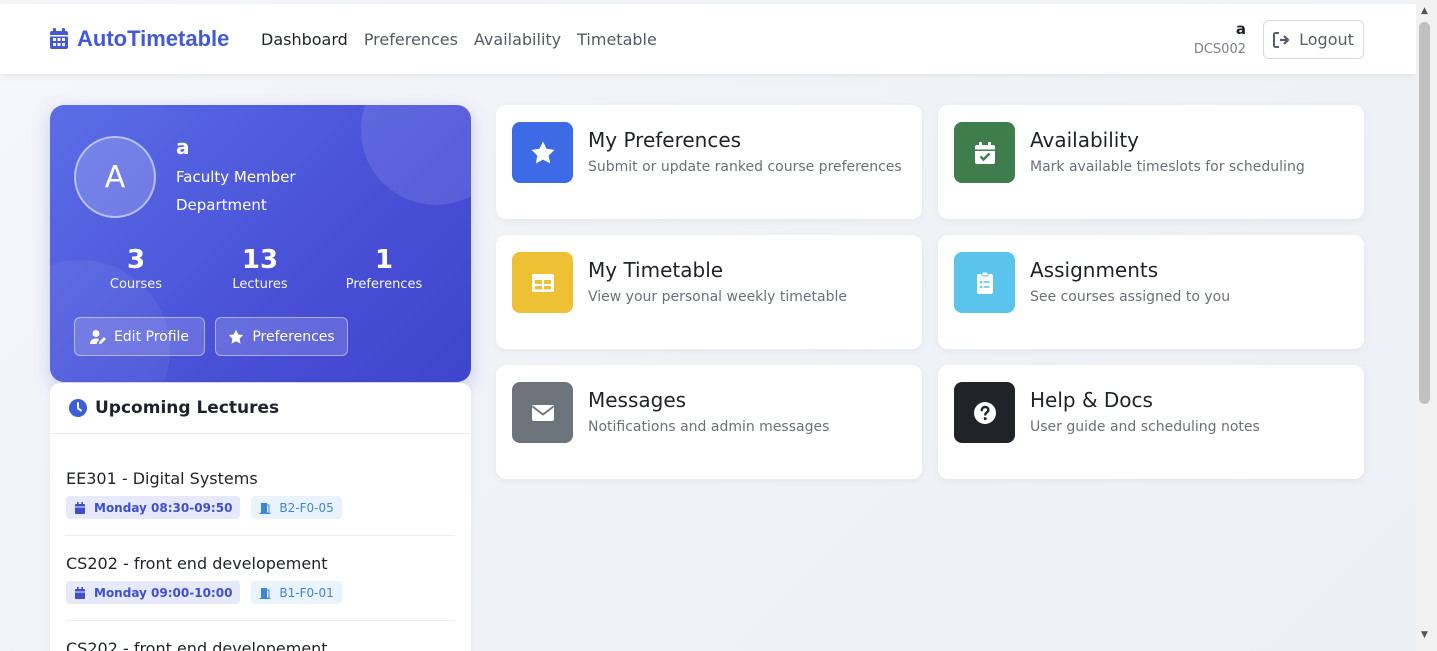 Image resolution: width=1437 pixels, height=651 pixels. I want to click on nav-preferences: Preferences, so click(411, 39).